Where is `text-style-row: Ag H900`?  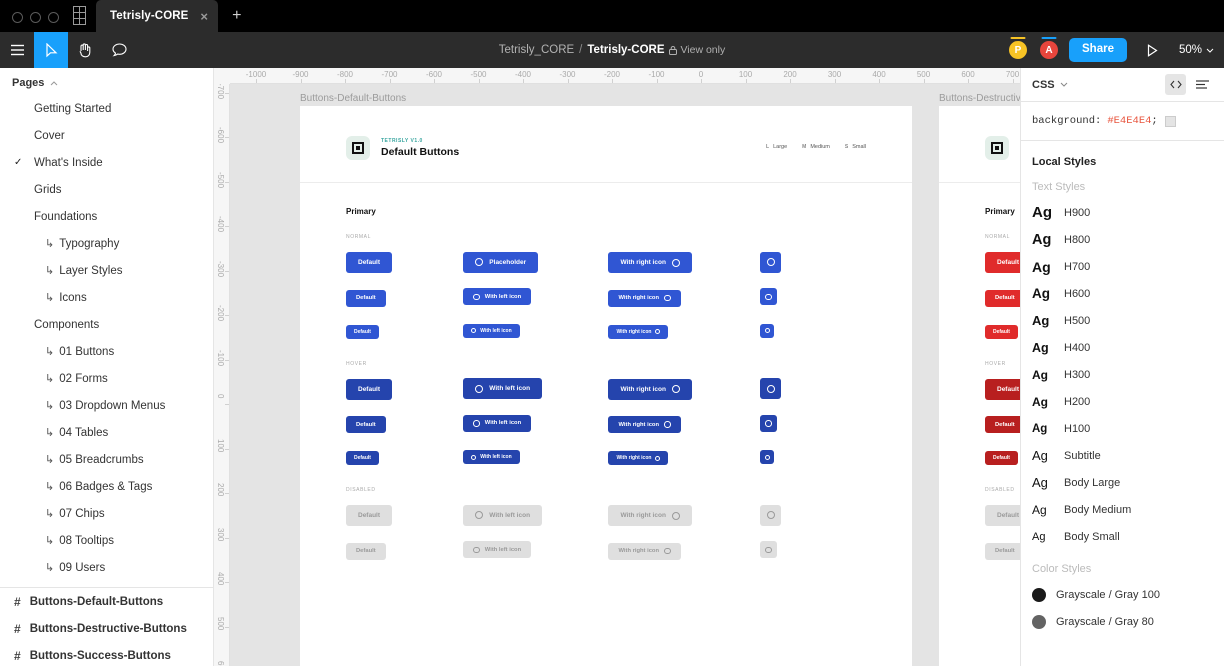 text-style-row: Ag H900 is located at coordinates (1122, 212).